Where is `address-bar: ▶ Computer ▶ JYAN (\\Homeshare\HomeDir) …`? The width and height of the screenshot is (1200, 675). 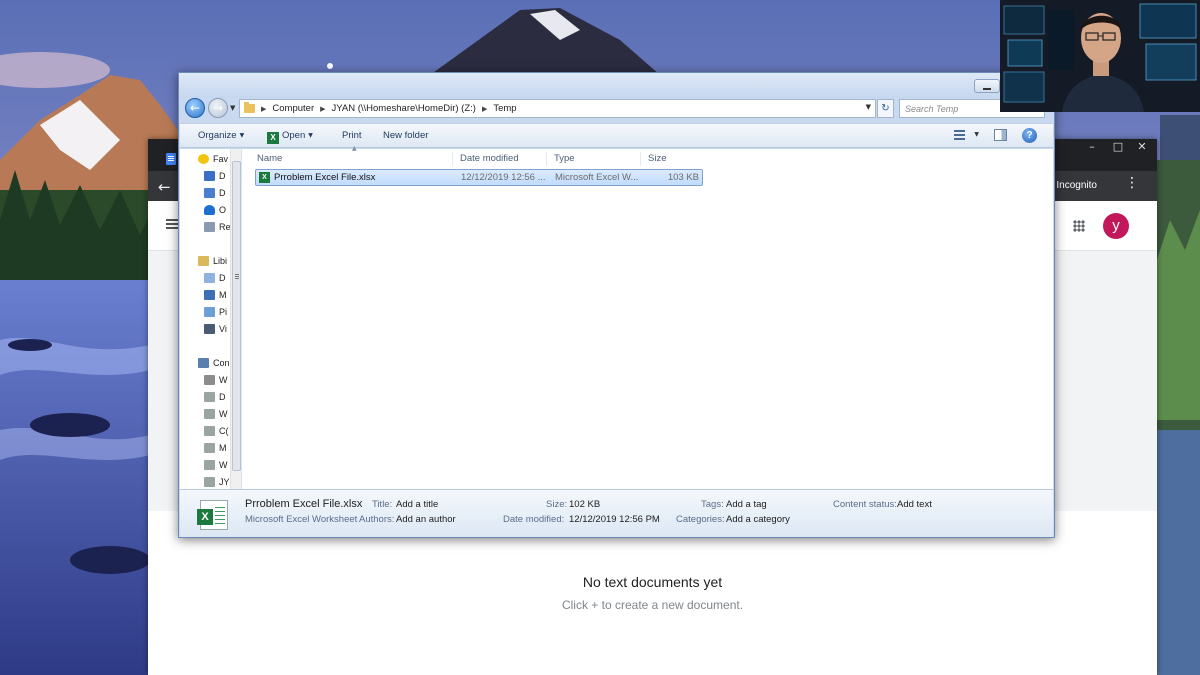 address-bar: ▶ Computer ▶ JYAN (\\Homeshare\HomeDir) … is located at coordinates (557, 108).